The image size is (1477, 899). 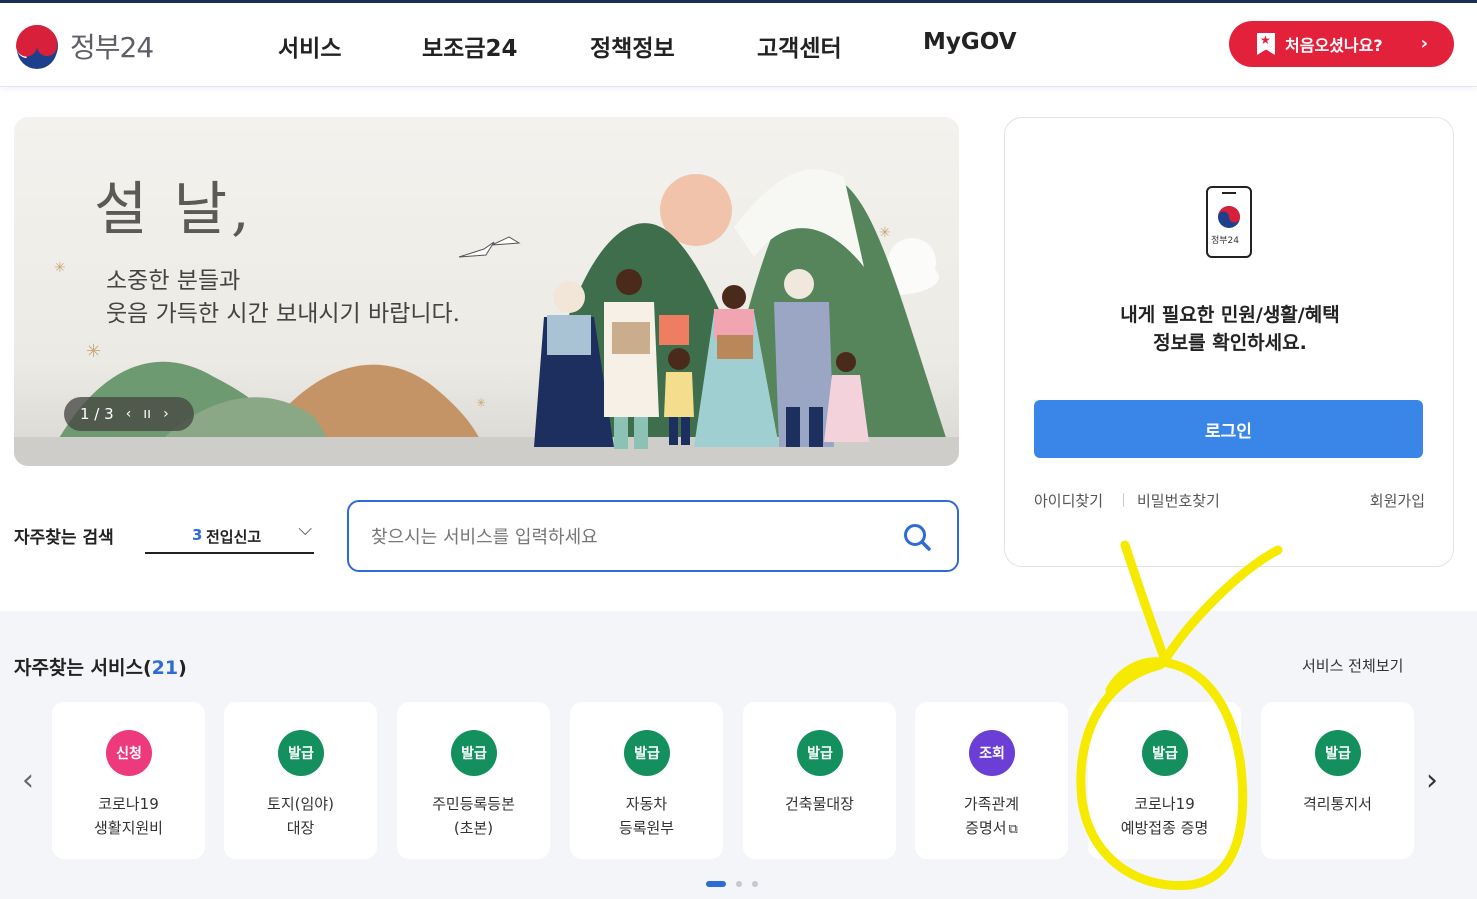 What do you see at coordinates (97, 414) in the screenshot?
I see `banner-page-indicator: 1 / 3` at bounding box center [97, 414].